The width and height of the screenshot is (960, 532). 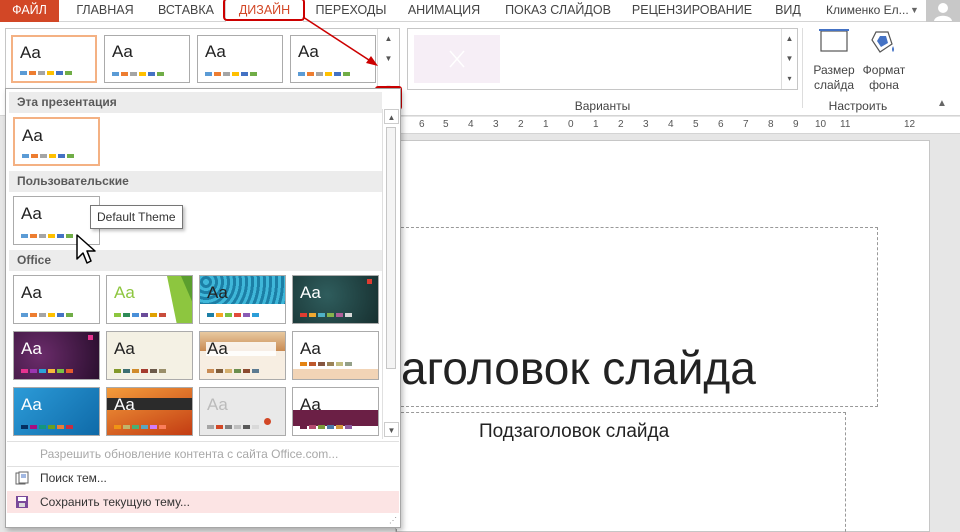 I want to click on theme-thumb-organic: Aa, so click(x=149, y=355).